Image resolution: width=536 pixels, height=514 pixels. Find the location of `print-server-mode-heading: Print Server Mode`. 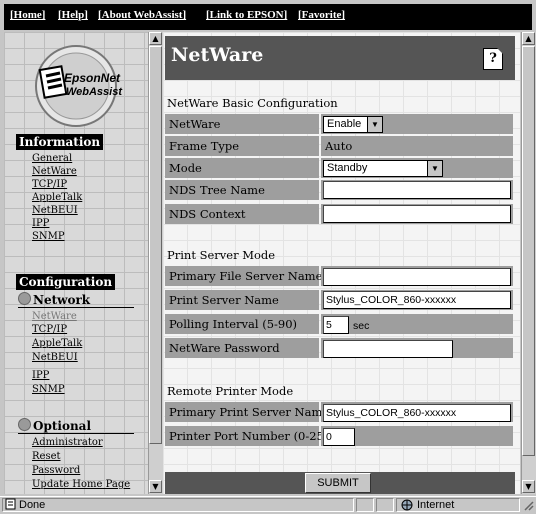

print-server-mode-heading: Print Server Mode is located at coordinates (221, 255).